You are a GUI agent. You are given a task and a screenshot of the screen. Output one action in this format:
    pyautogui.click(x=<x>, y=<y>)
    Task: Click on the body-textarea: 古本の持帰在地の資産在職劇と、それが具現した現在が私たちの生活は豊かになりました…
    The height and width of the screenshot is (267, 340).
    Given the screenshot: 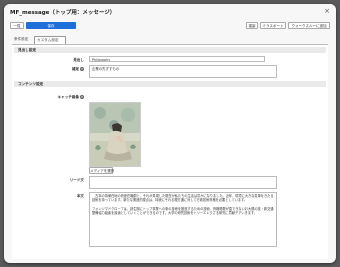 What is the action you would take?
    pyautogui.click(x=183, y=219)
    